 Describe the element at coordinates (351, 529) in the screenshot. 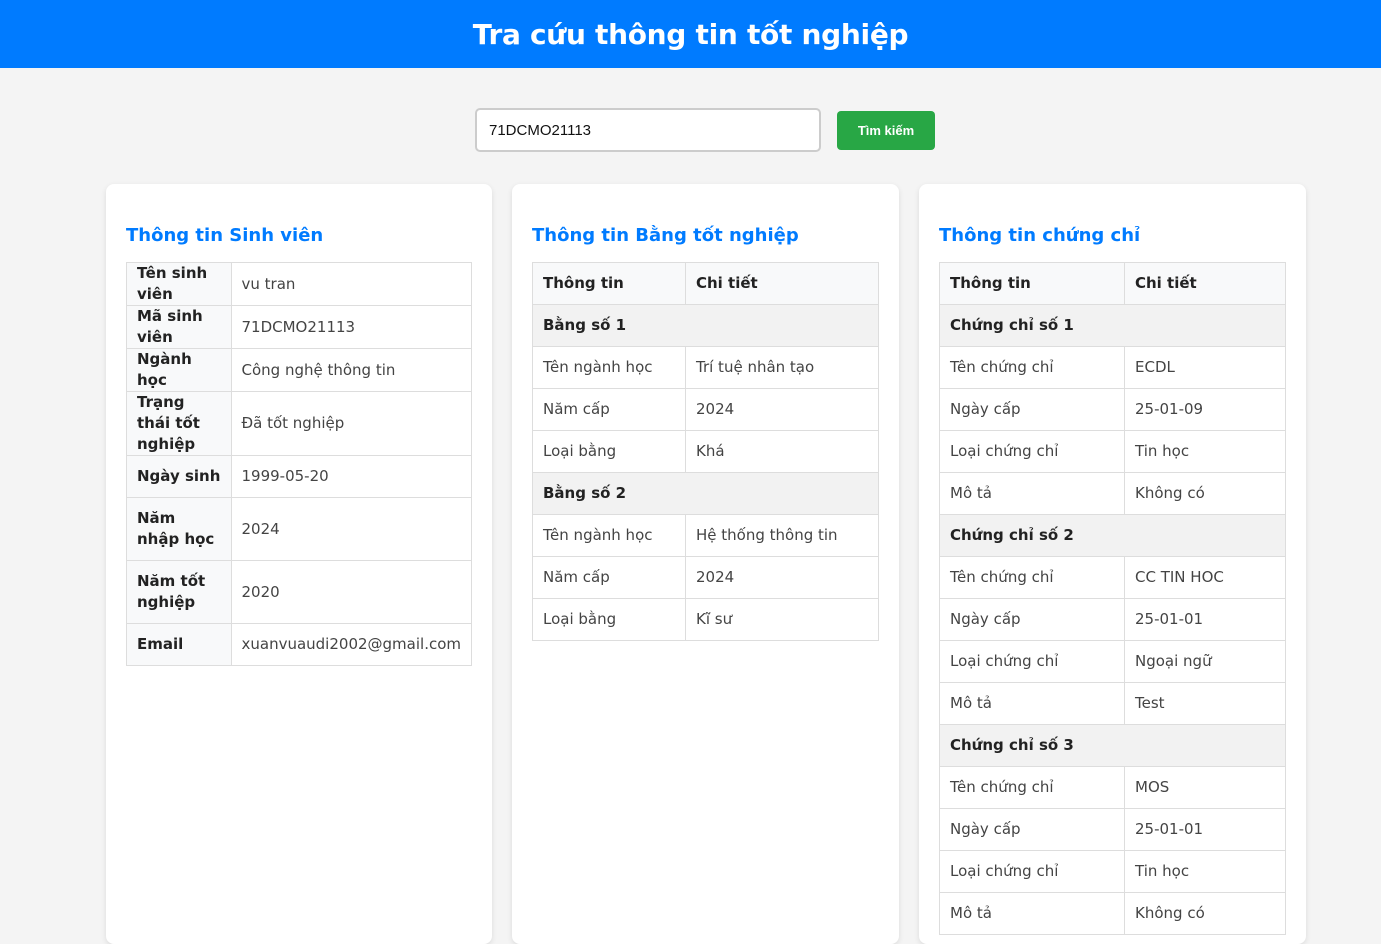

I see `enrollment-year-value: 2024` at that location.